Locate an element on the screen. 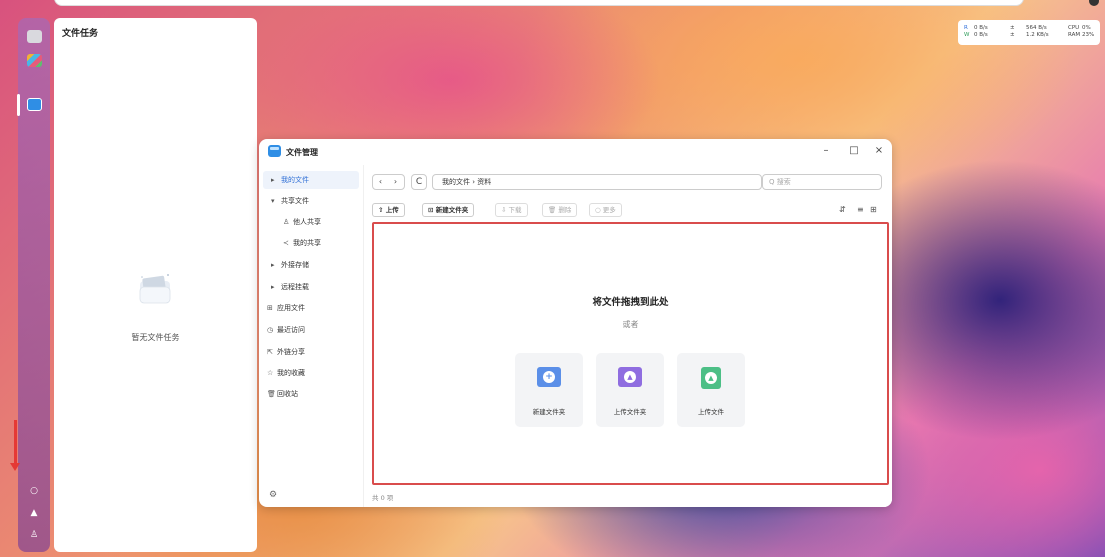 The image size is (1105, 557). trash-icon: 🗑 is located at coordinates (271, 394).